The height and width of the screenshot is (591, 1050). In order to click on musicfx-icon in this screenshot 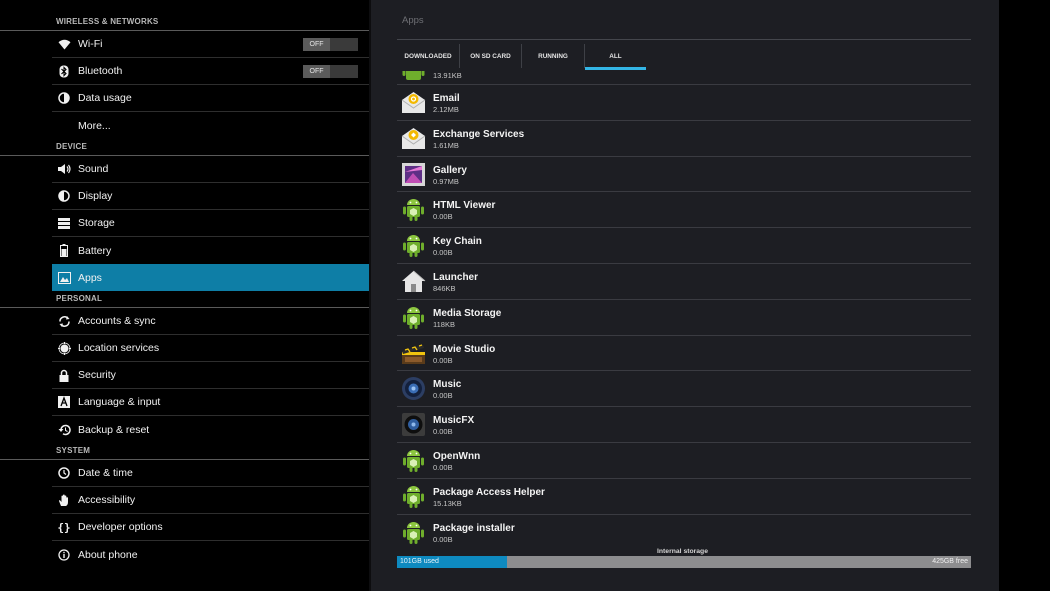, I will do `click(413, 425)`.